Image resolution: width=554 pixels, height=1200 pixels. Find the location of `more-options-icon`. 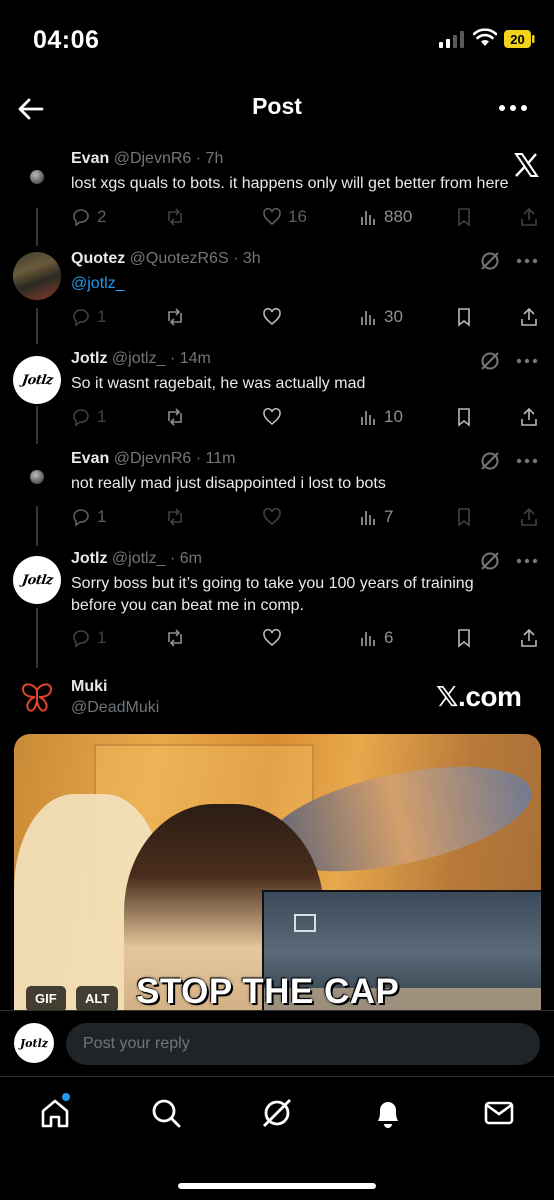

more-options-icon is located at coordinates (513, 108).